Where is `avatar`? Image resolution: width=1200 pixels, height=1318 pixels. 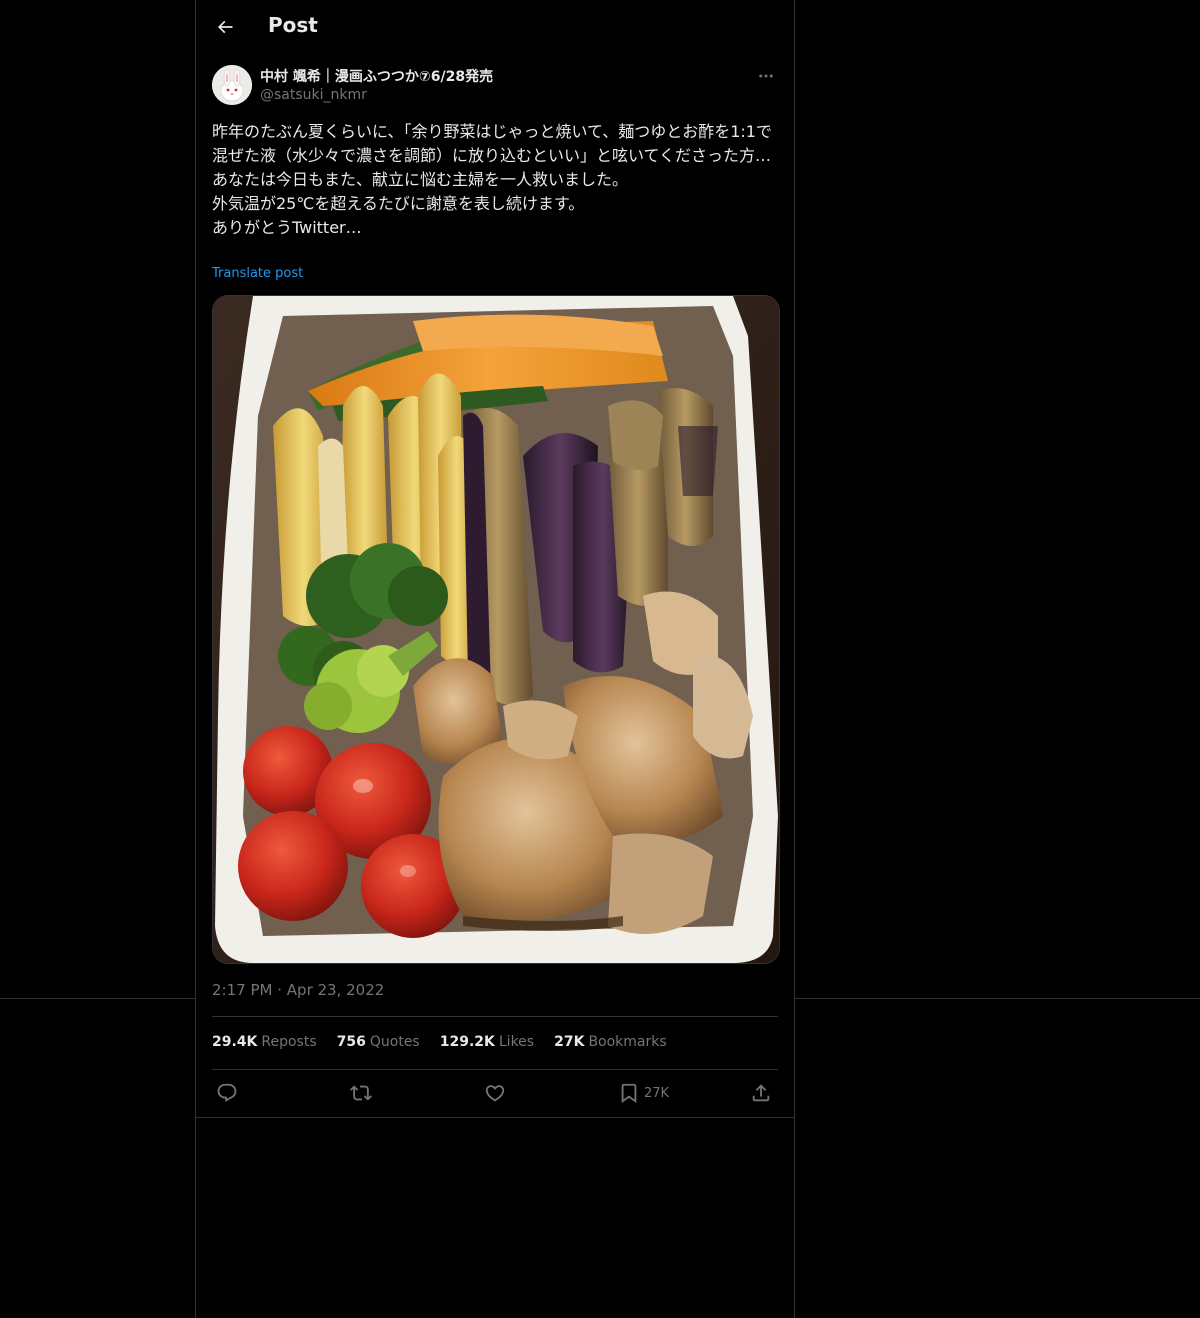 avatar is located at coordinates (232, 85).